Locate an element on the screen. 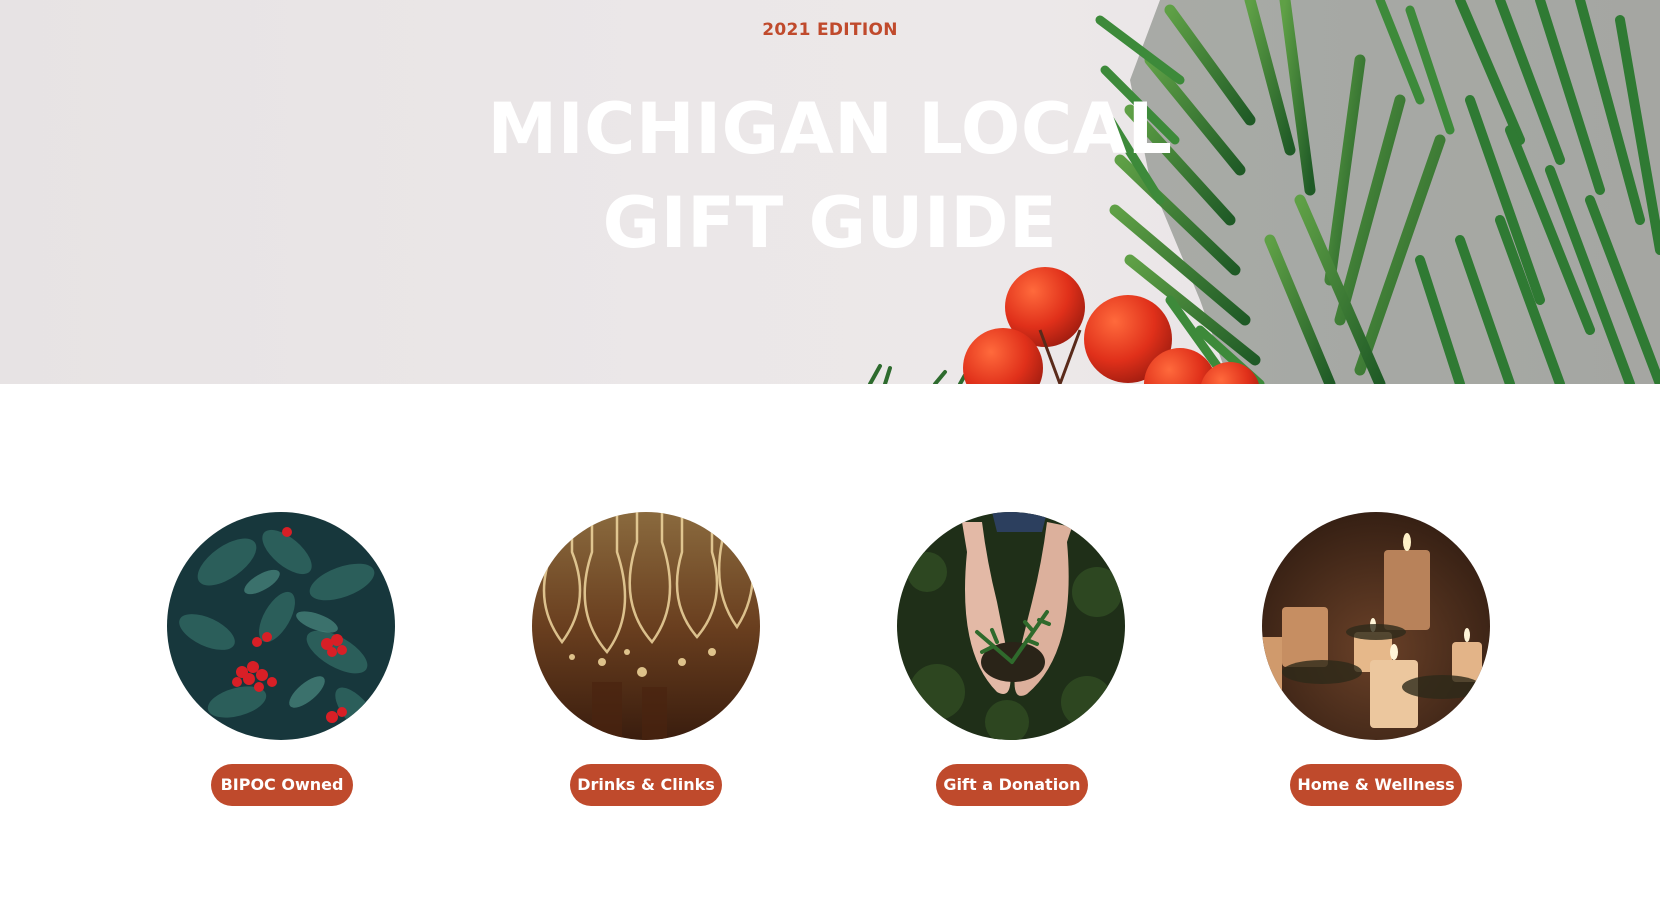  page-title-line-1: MICHIGAN LOCAL is located at coordinates (830, 129).